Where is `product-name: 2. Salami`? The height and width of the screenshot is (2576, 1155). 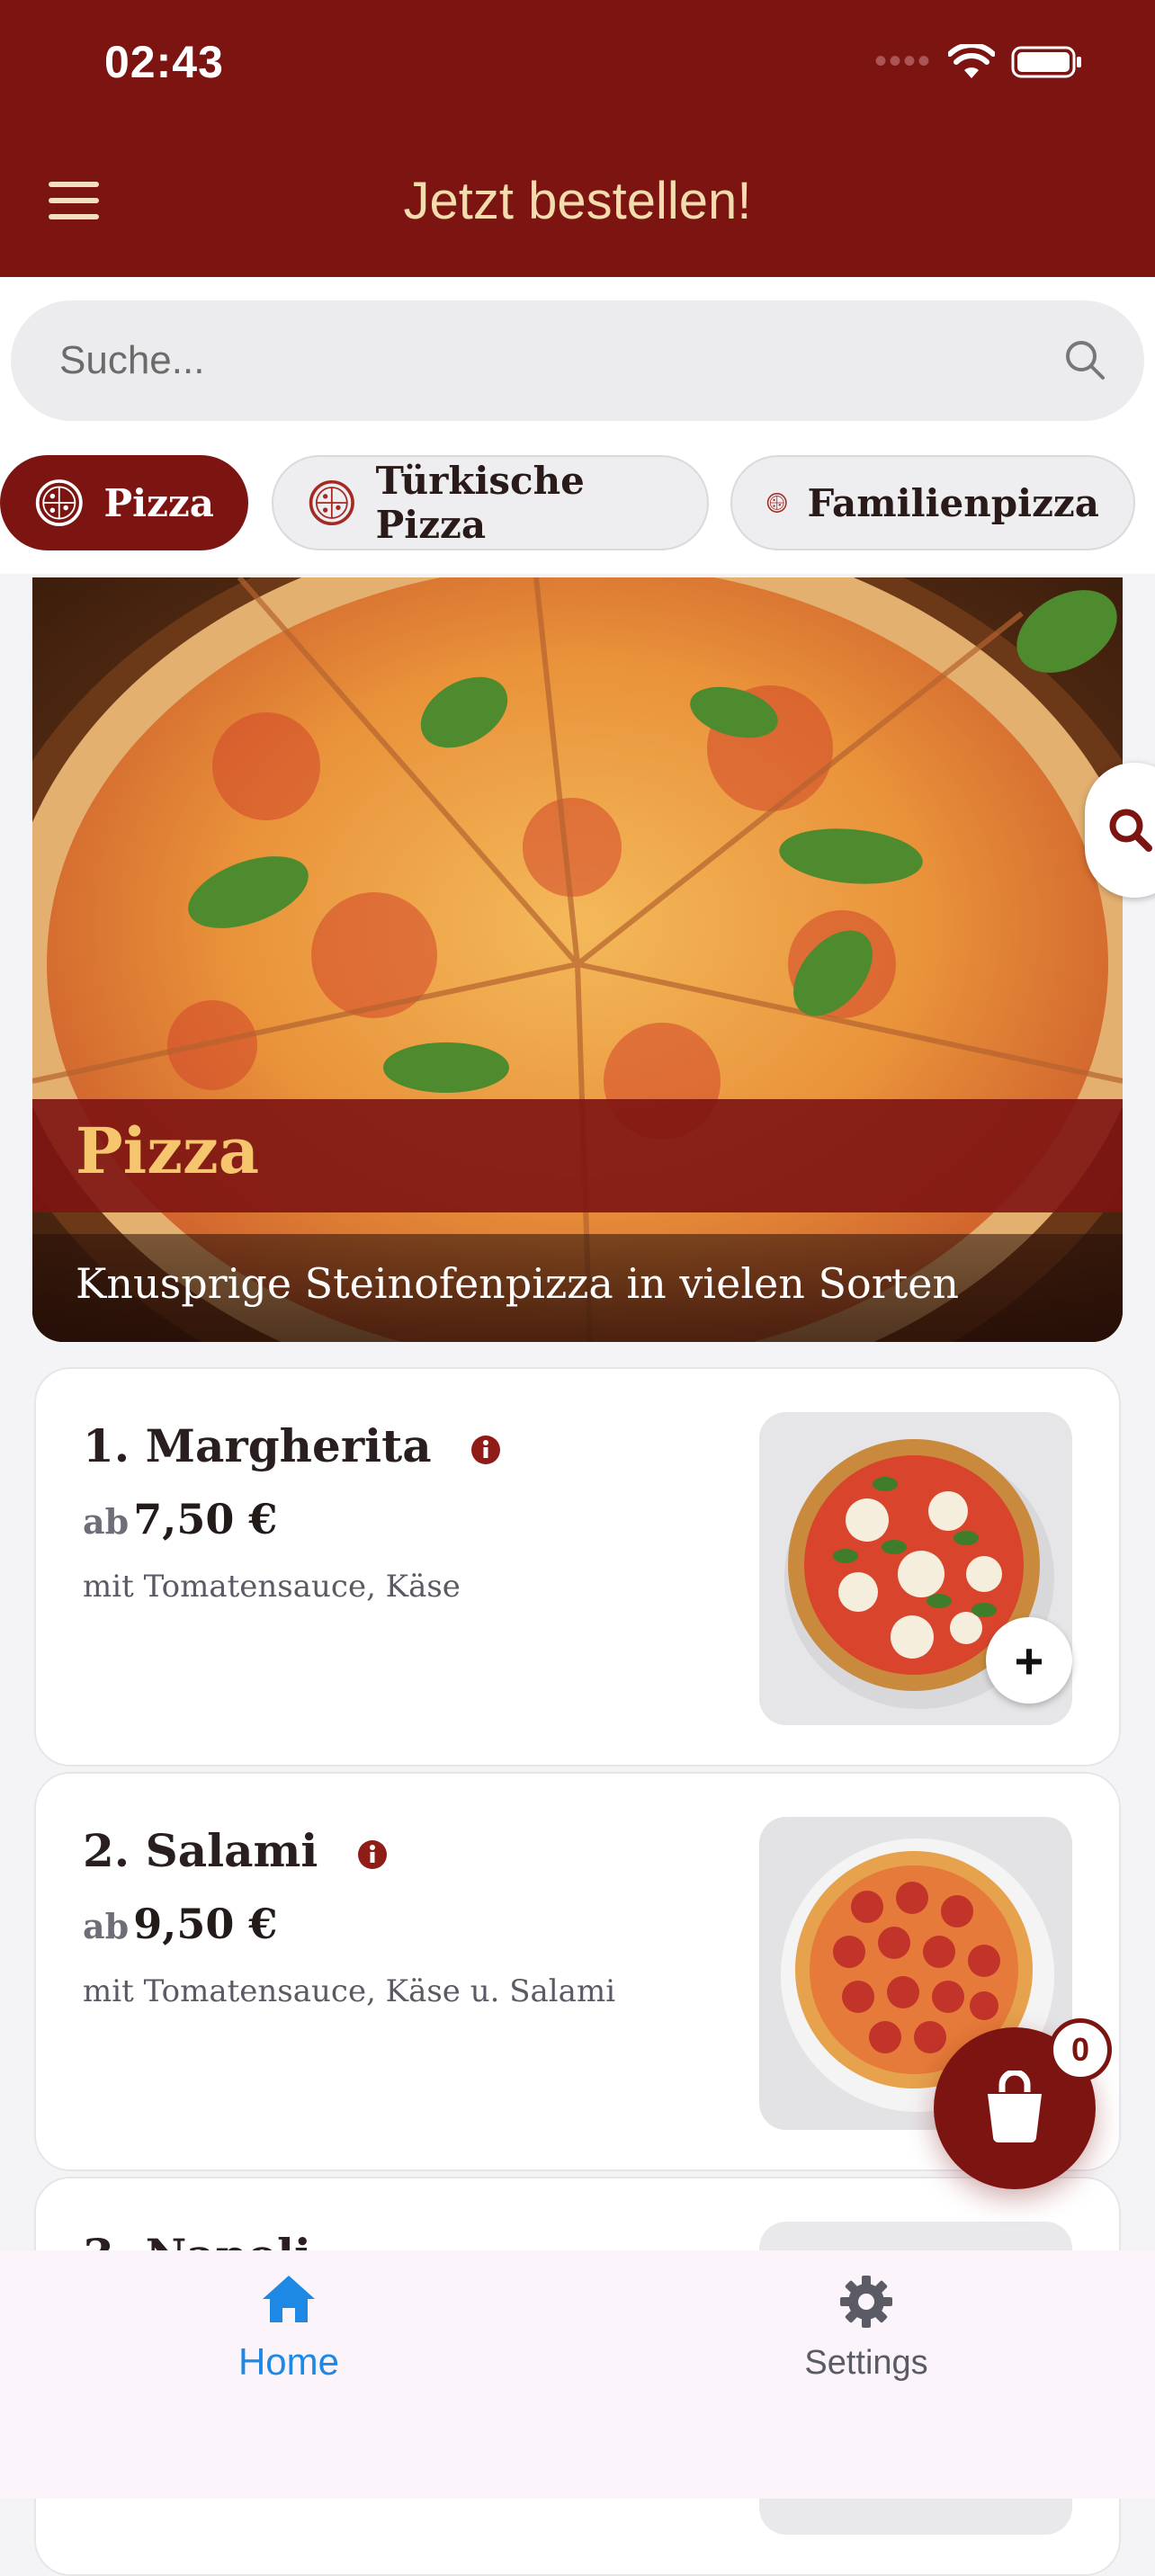
product-name: 2. Salami is located at coordinates (235, 1850).